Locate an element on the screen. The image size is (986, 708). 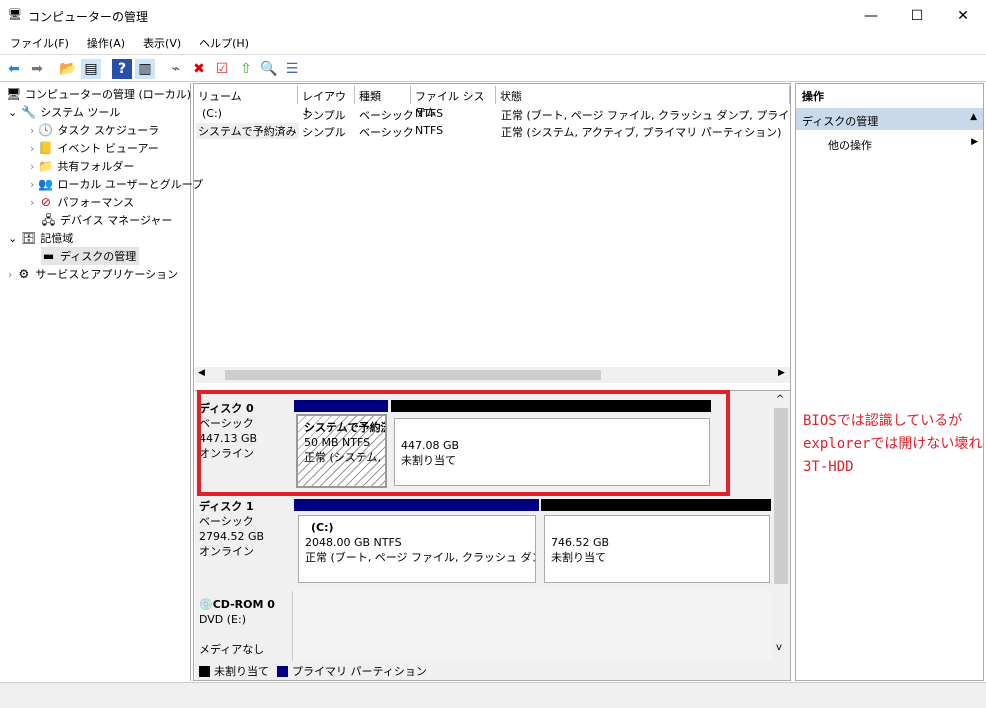
tree-storage: ⌄ 🗄 記憶域 is located at coordinates (40, 238).